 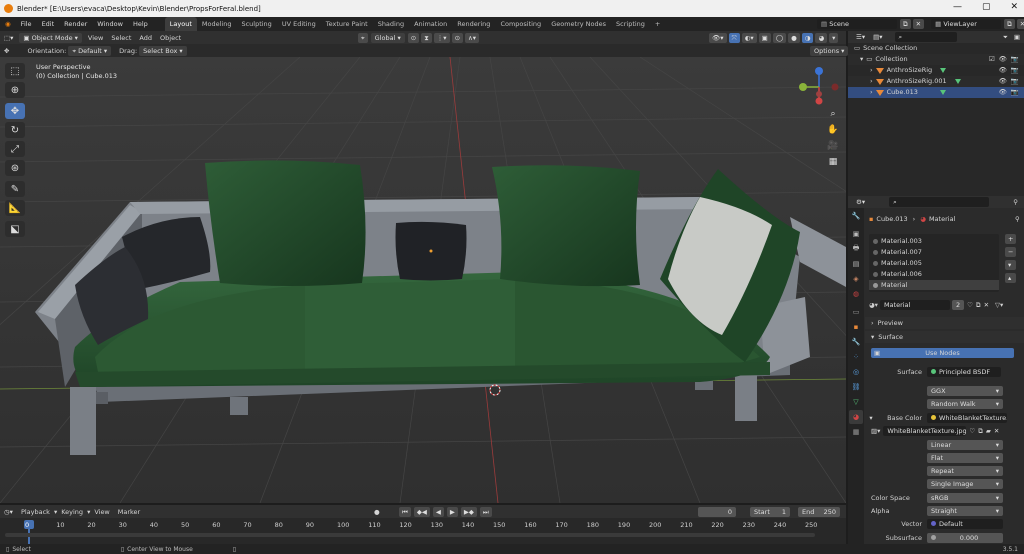 I want to click on view-layer-tab-icon: ▤, so click(x=856, y=264).